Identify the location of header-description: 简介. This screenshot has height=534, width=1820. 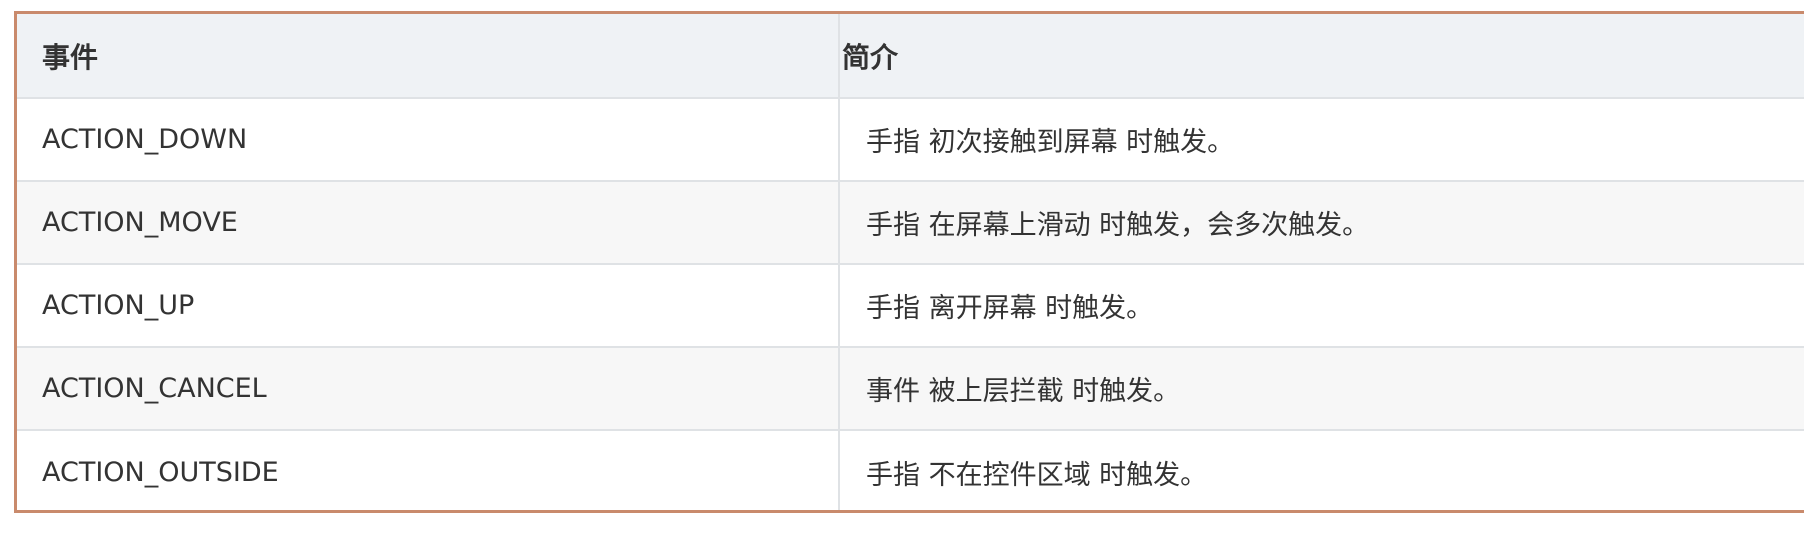
(1321, 56).